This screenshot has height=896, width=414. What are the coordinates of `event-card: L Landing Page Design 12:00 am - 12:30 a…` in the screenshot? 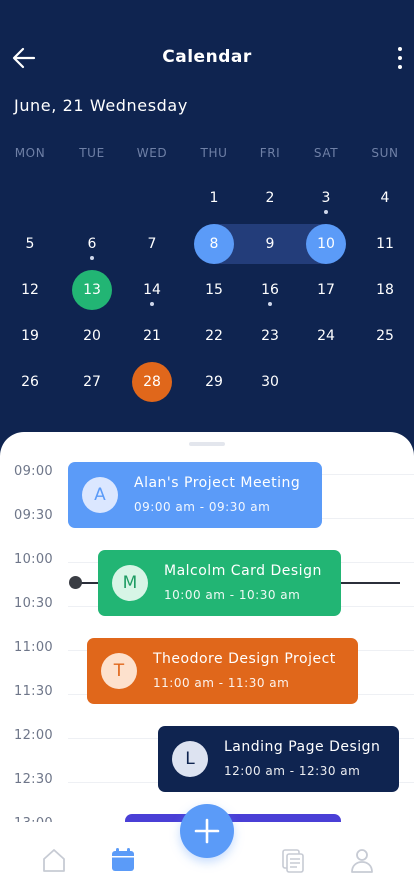 It's located at (278, 759).